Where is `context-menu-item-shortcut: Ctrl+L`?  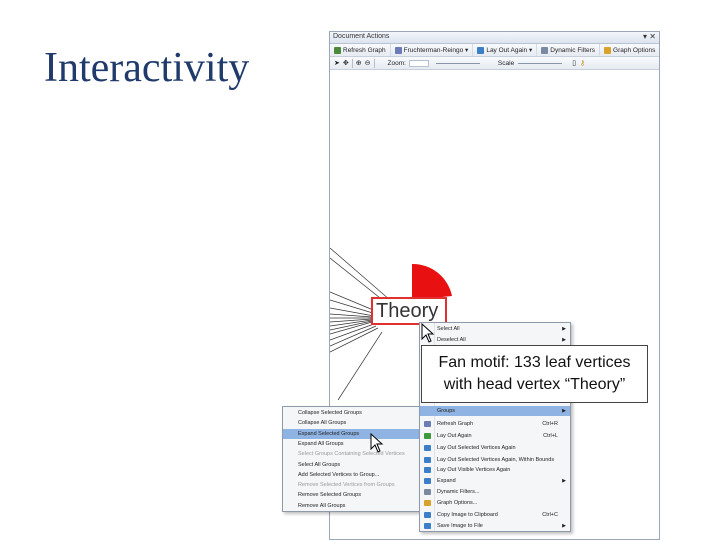
context-menu-item-shortcut: Ctrl+L is located at coordinates (550, 436).